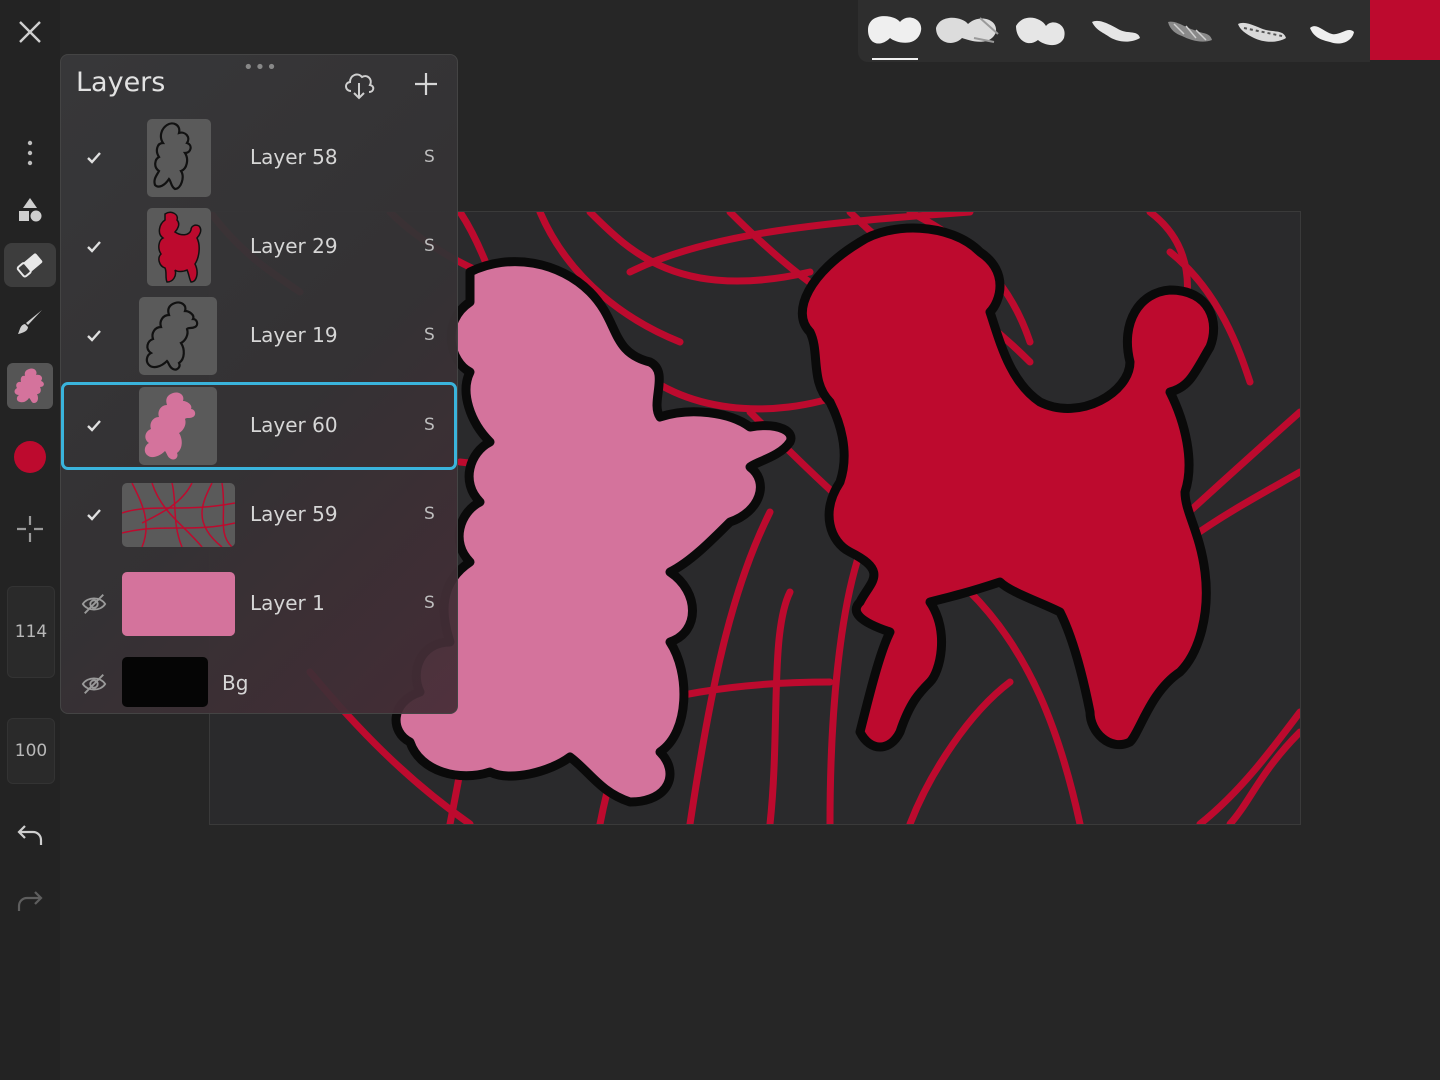 Image resolution: width=1440 pixels, height=1080 pixels. I want to click on eraser-icon, so click(29, 265).